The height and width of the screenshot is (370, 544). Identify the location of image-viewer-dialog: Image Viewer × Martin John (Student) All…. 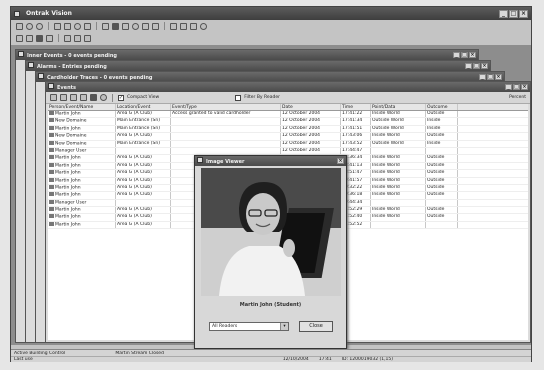
(270, 252).